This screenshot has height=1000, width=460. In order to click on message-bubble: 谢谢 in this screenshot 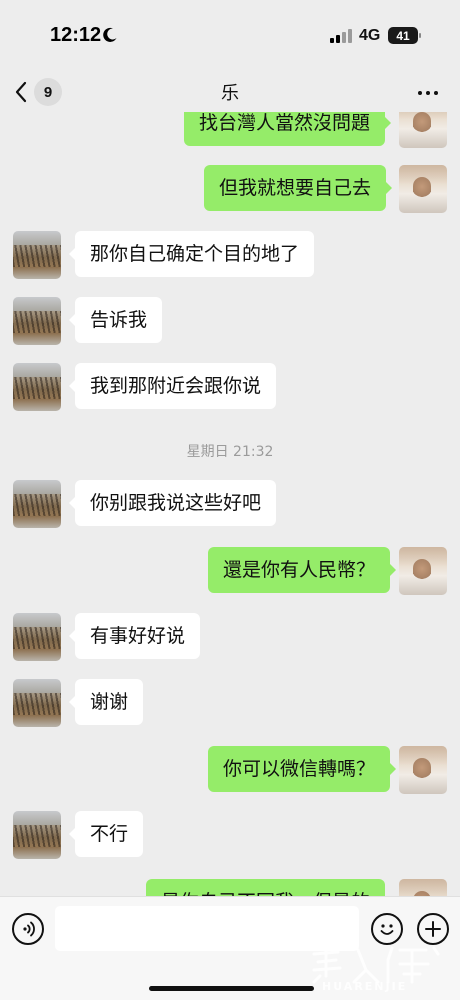, I will do `click(106, 702)`.